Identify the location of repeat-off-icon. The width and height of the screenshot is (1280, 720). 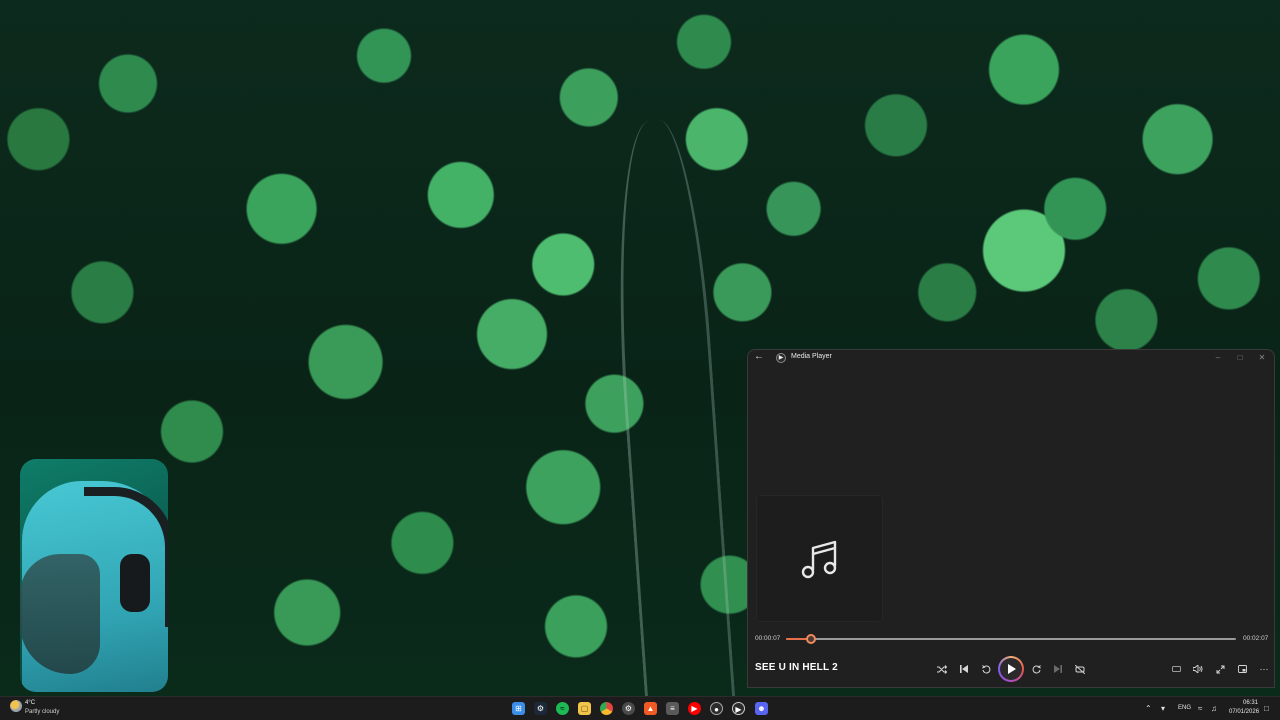
(1080, 669).